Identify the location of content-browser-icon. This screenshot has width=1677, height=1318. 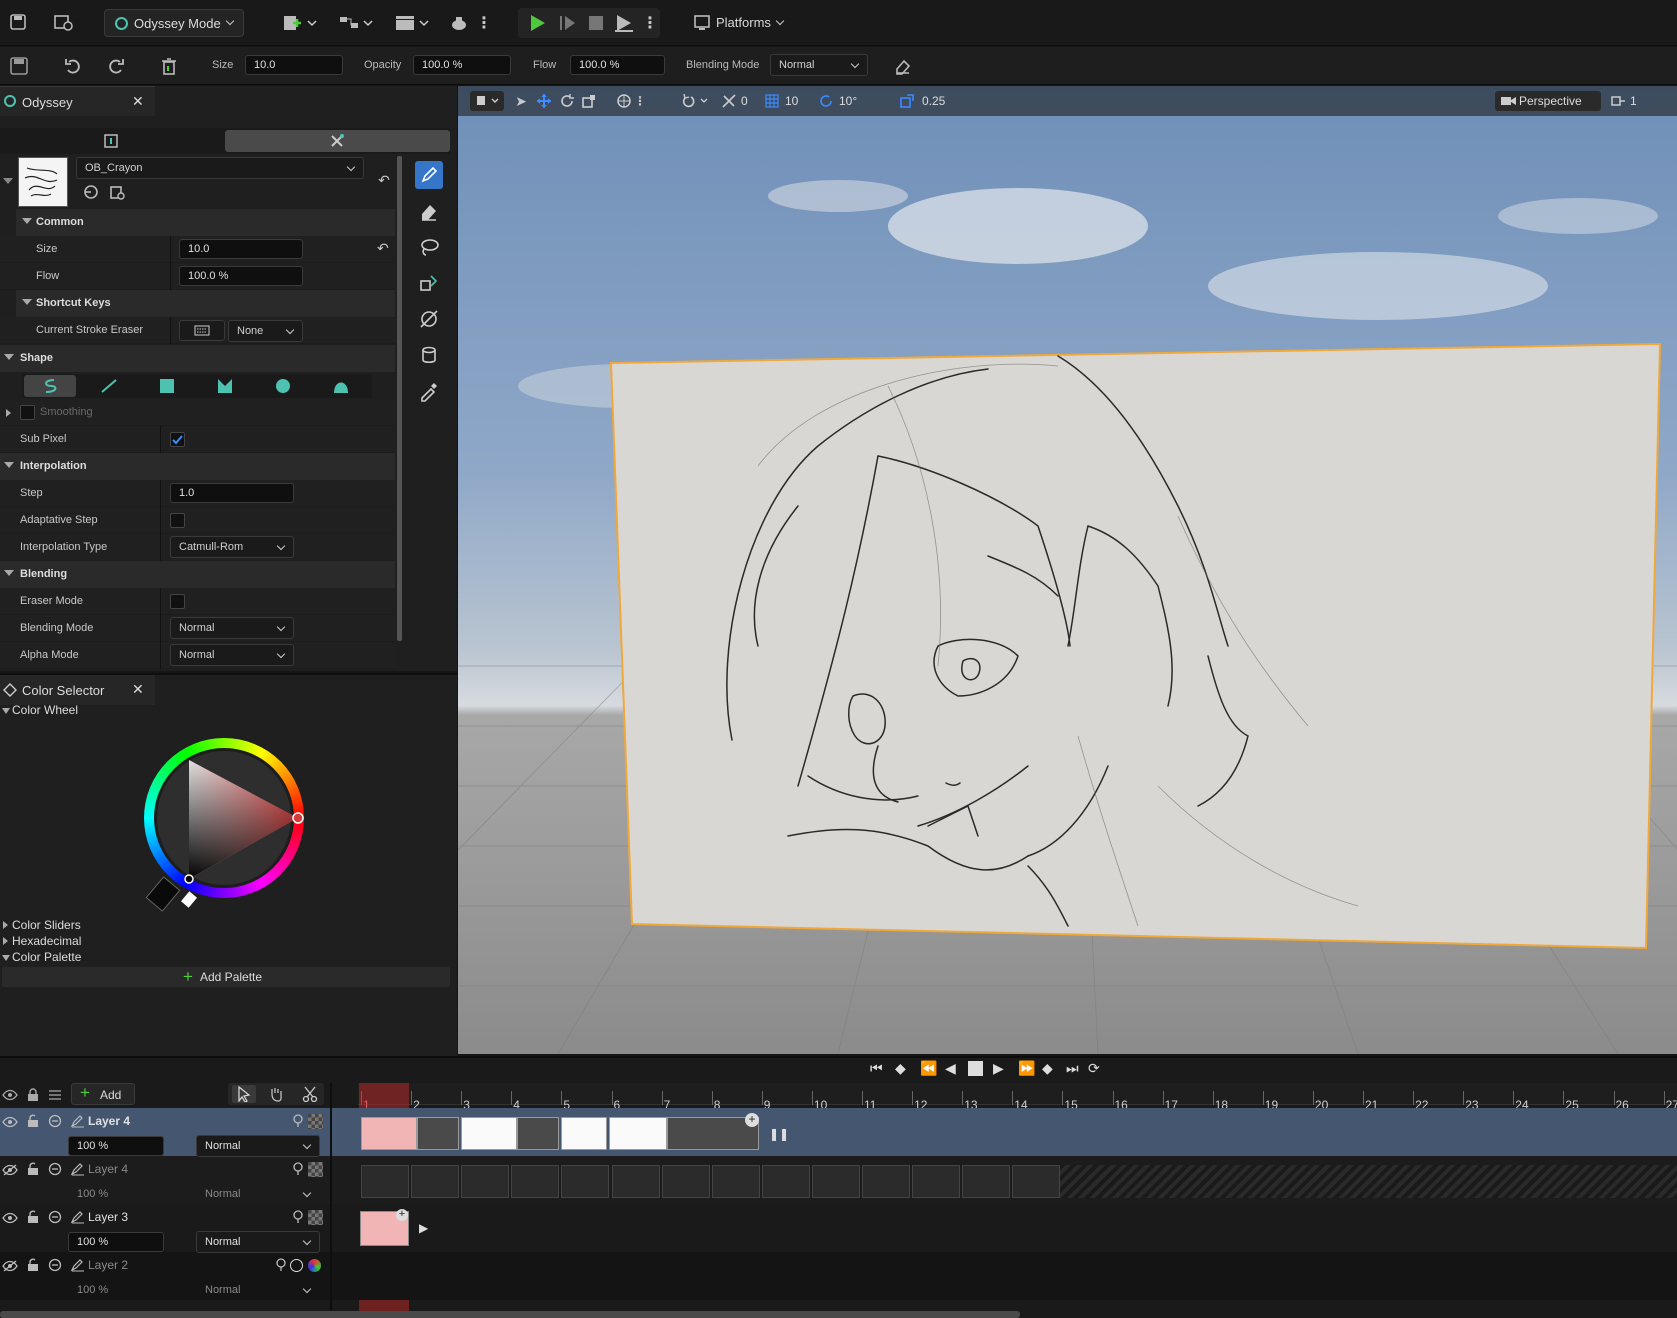
(63, 22).